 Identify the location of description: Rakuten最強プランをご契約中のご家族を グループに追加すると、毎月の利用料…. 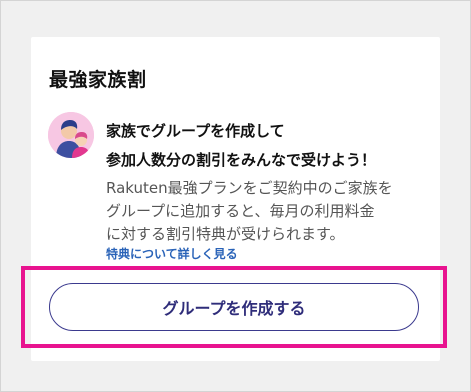
(266, 211).